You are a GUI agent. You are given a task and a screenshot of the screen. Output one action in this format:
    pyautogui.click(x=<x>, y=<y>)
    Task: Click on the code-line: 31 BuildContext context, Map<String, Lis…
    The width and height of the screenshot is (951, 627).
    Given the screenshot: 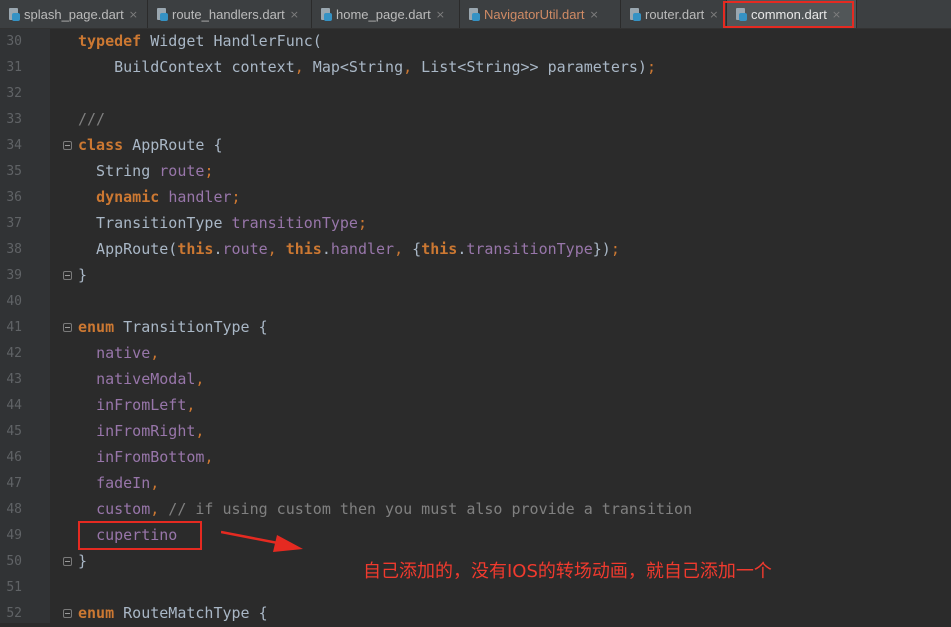 What is the action you would take?
    pyautogui.click(x=475, y=68)
    